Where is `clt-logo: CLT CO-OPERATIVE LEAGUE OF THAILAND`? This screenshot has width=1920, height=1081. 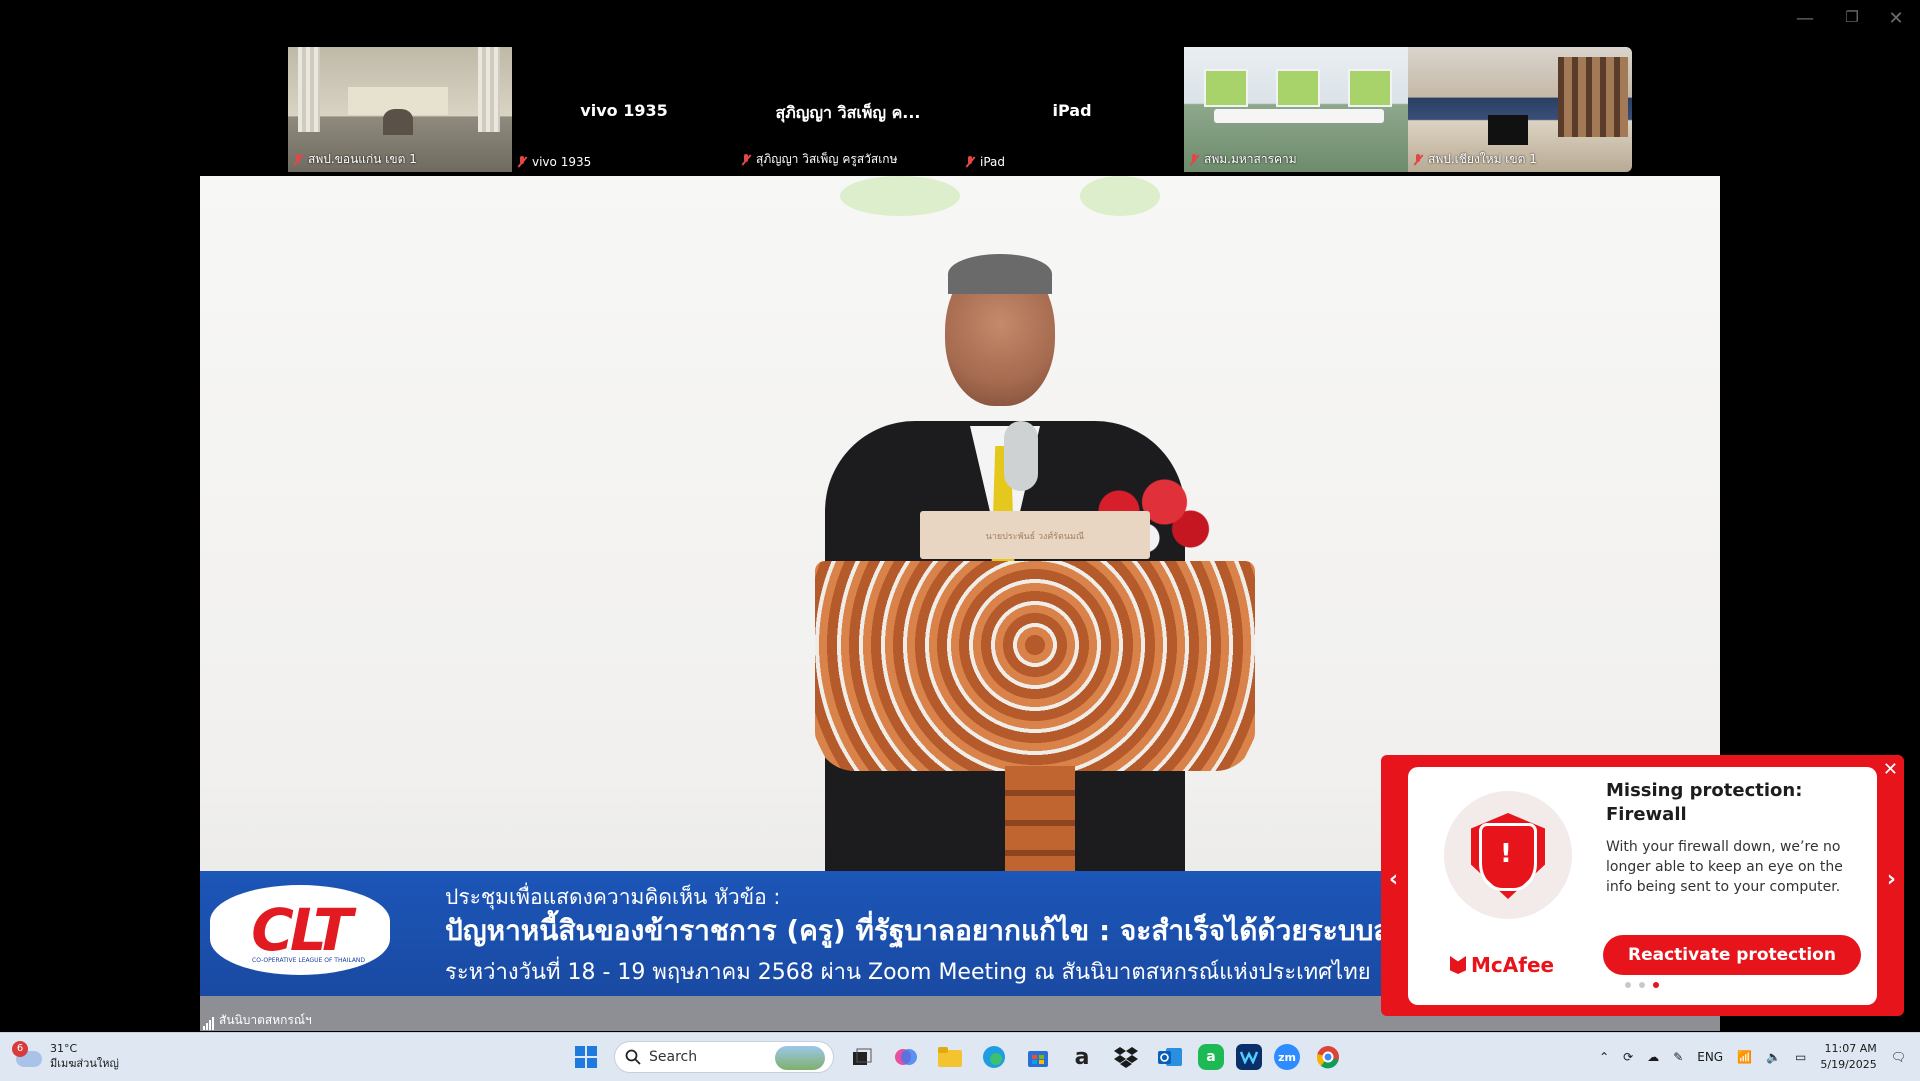 clt-logo: CLT CO-OPERATIVE LEAGUE OF THAILAND is located at coordinates (300, 930).